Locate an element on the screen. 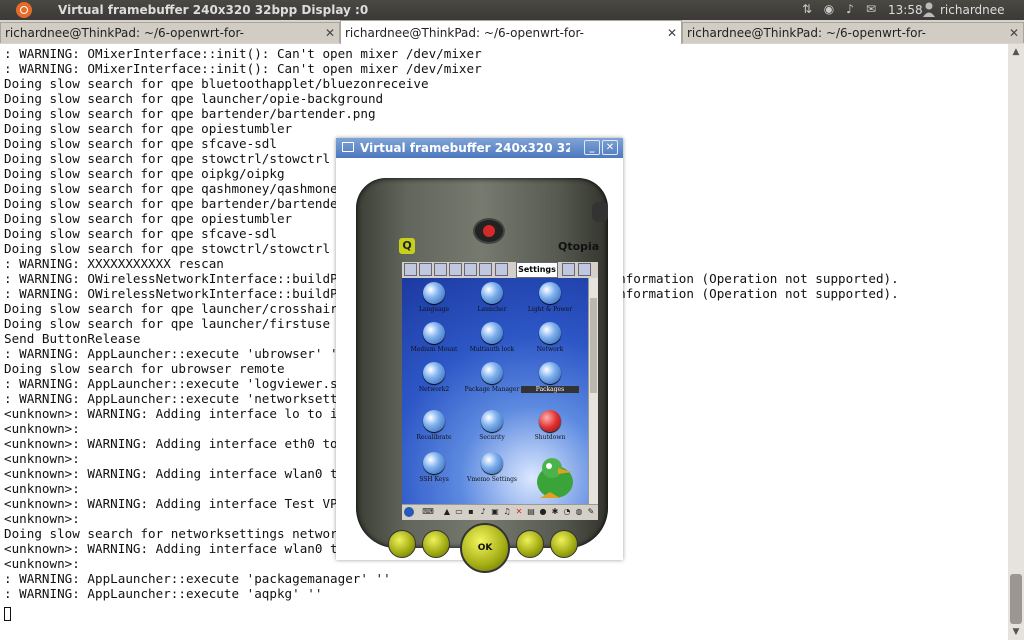 This screenshot has width=1024, height=640. app-security: Security is located at coordinates (492, 425).